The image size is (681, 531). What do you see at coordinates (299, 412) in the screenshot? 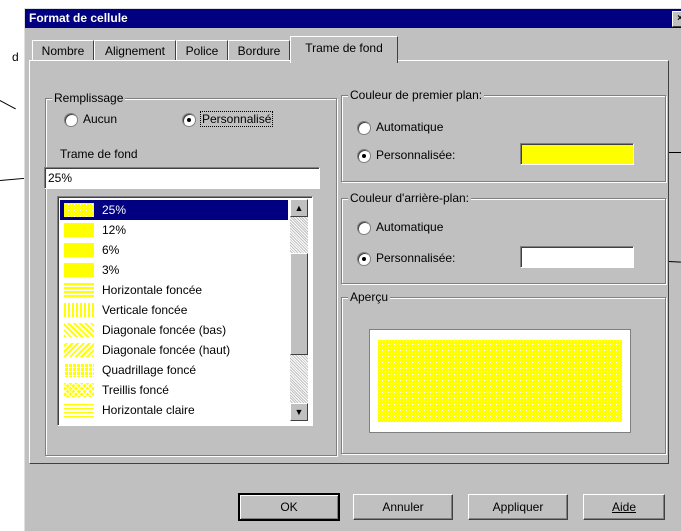
I see `scroll-down-button: ▼` at bounding box center [299, 412].